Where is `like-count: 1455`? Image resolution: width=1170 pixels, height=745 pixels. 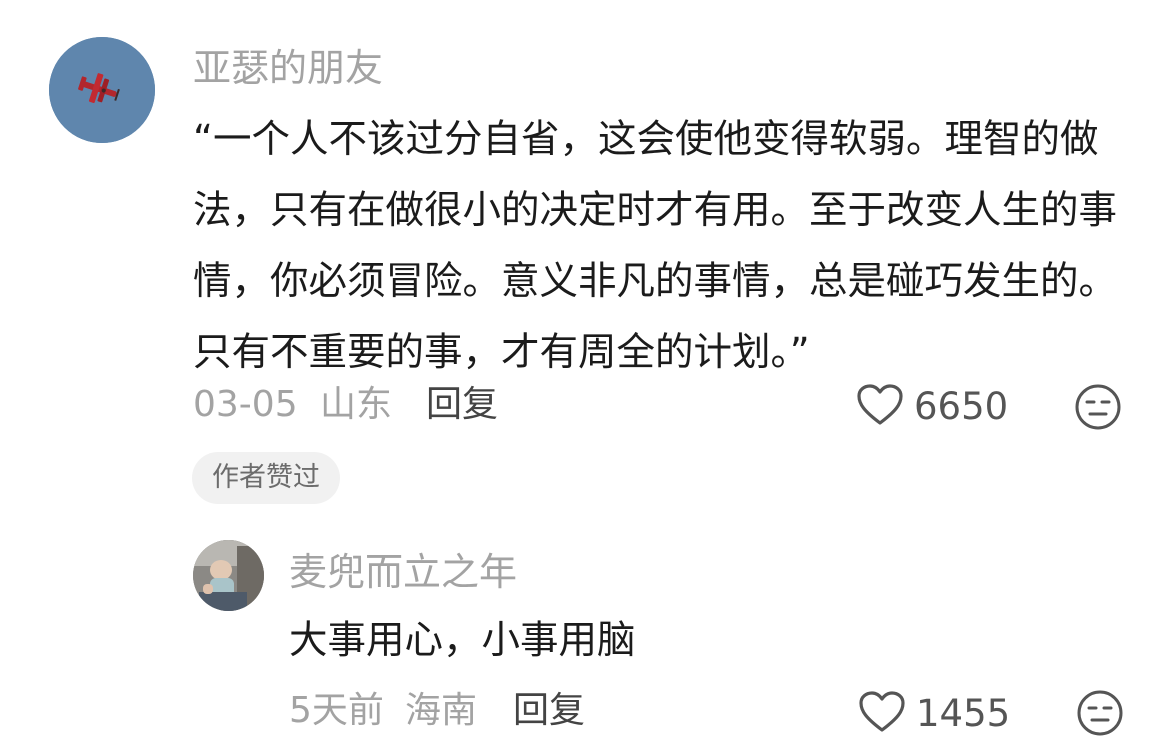 like-count: 1455 is located at coordinates (963, 713).